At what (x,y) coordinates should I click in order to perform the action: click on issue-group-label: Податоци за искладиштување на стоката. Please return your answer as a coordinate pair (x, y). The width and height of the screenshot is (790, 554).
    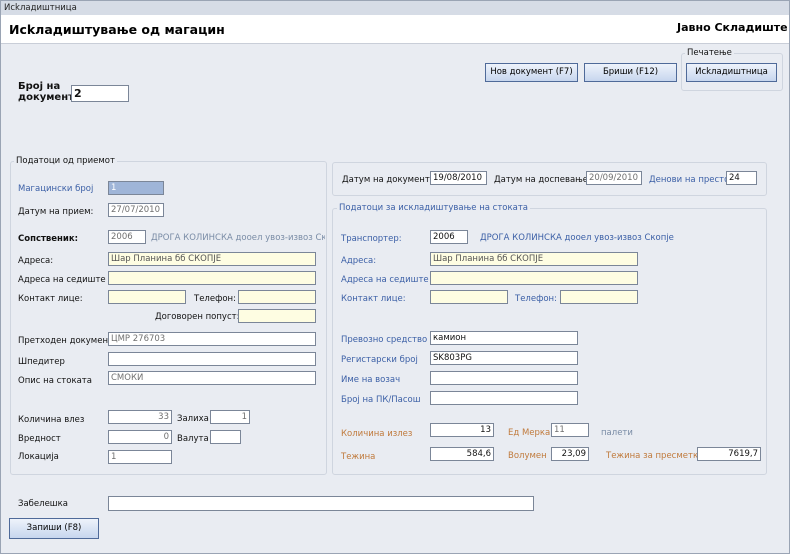
    Looking at the image, I should click on (433, 208).